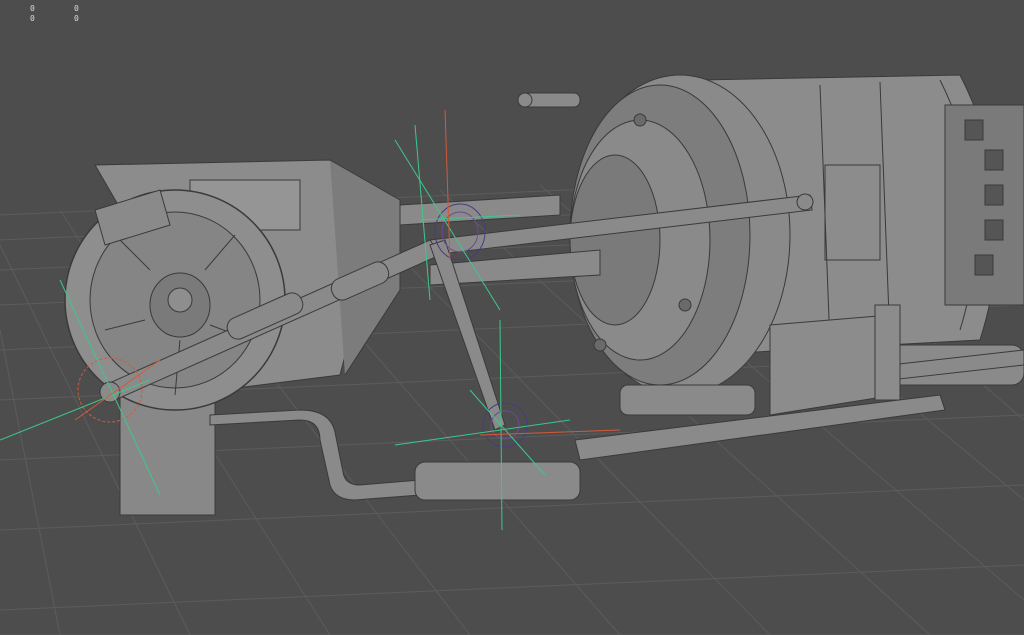  Describe the element at coordinates (62, 14) in the screenshot. I see `hud-readout: 0 0 0 0` at that location.